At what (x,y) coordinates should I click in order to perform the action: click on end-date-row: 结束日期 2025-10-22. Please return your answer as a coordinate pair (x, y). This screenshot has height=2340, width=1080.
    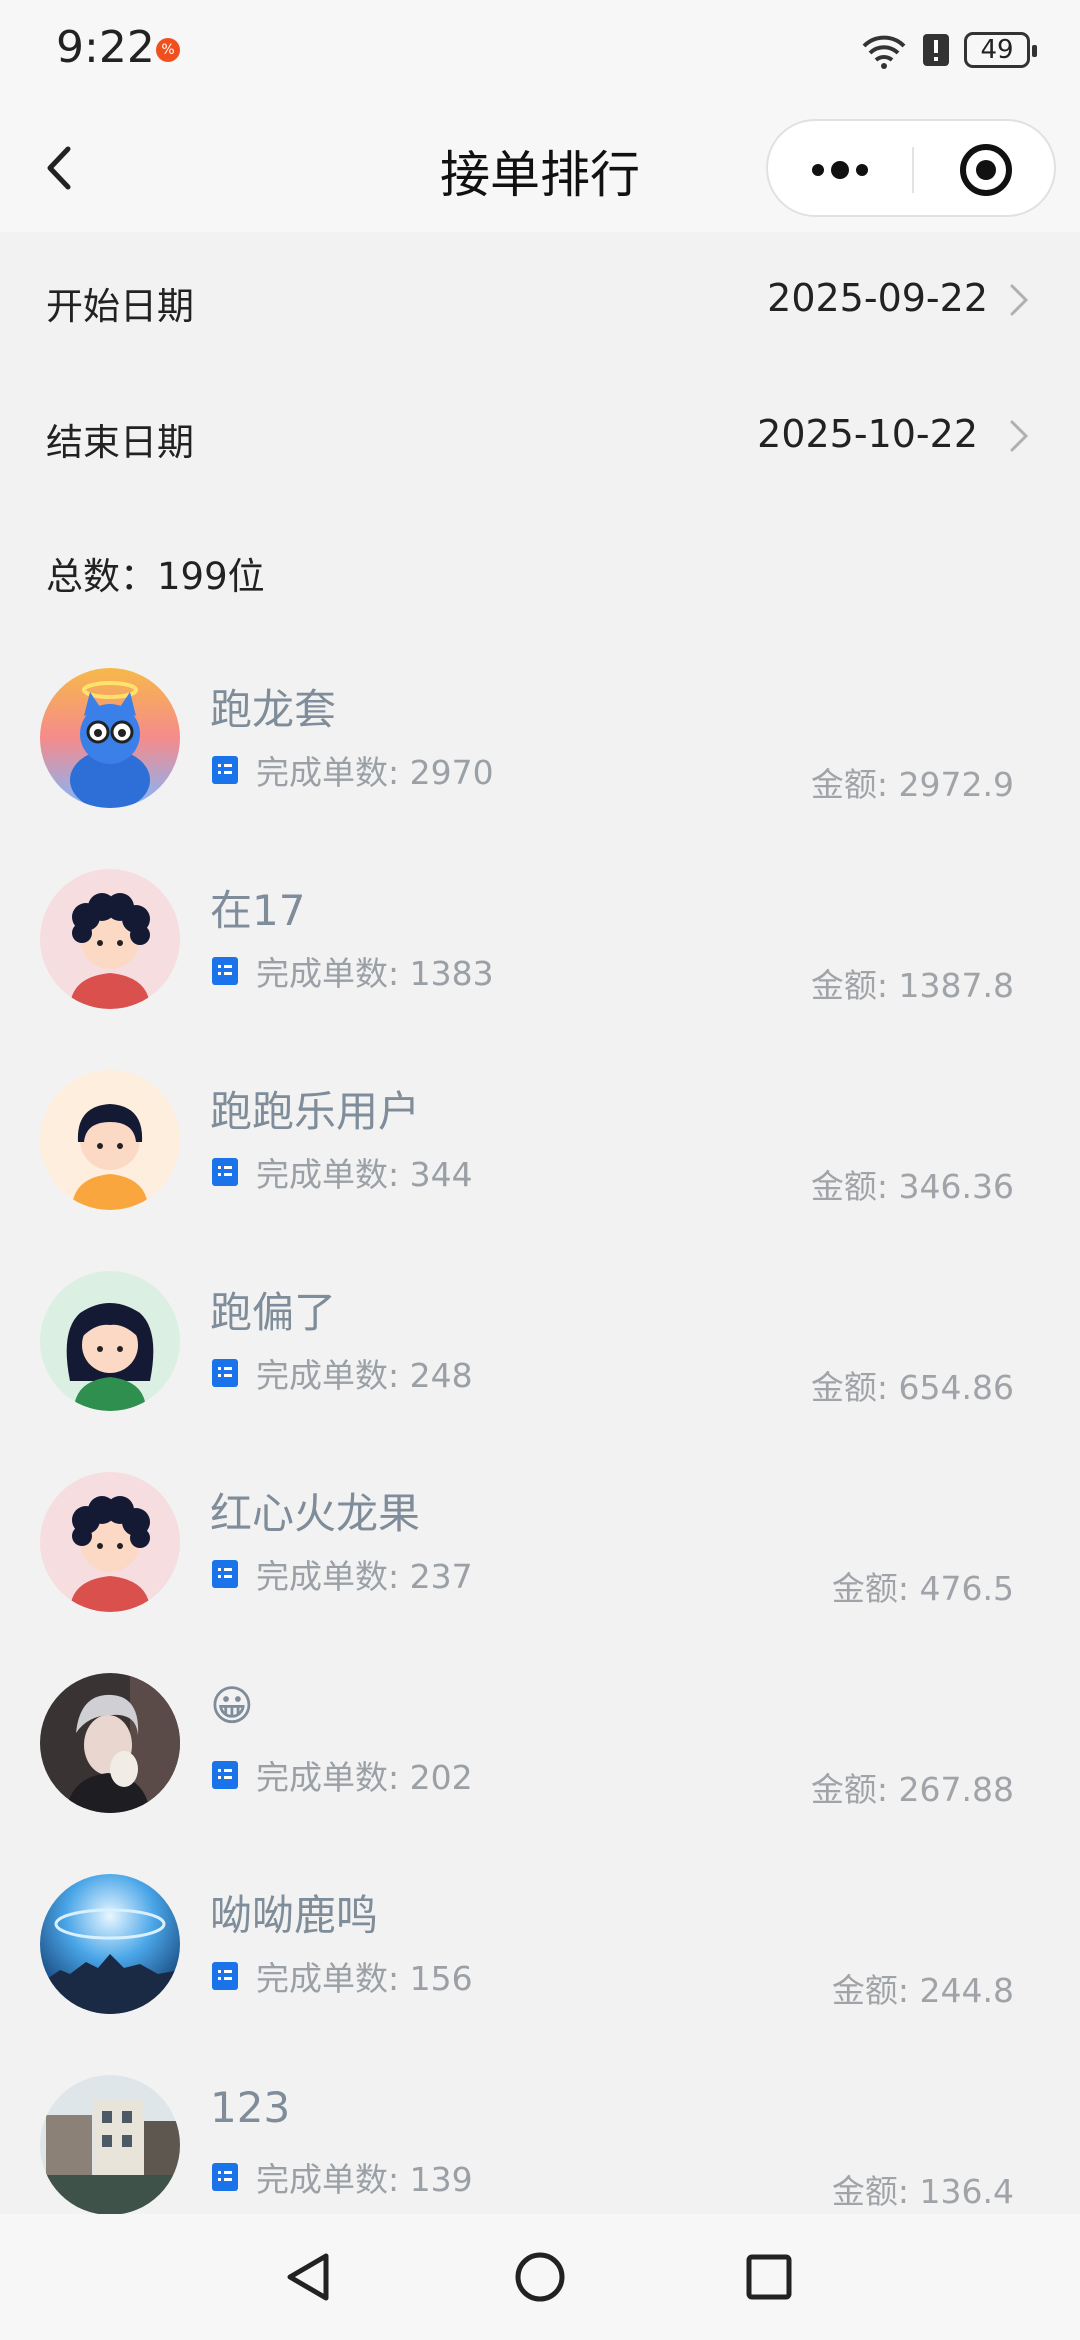
    Looking at the image, I should click on (540, 434).